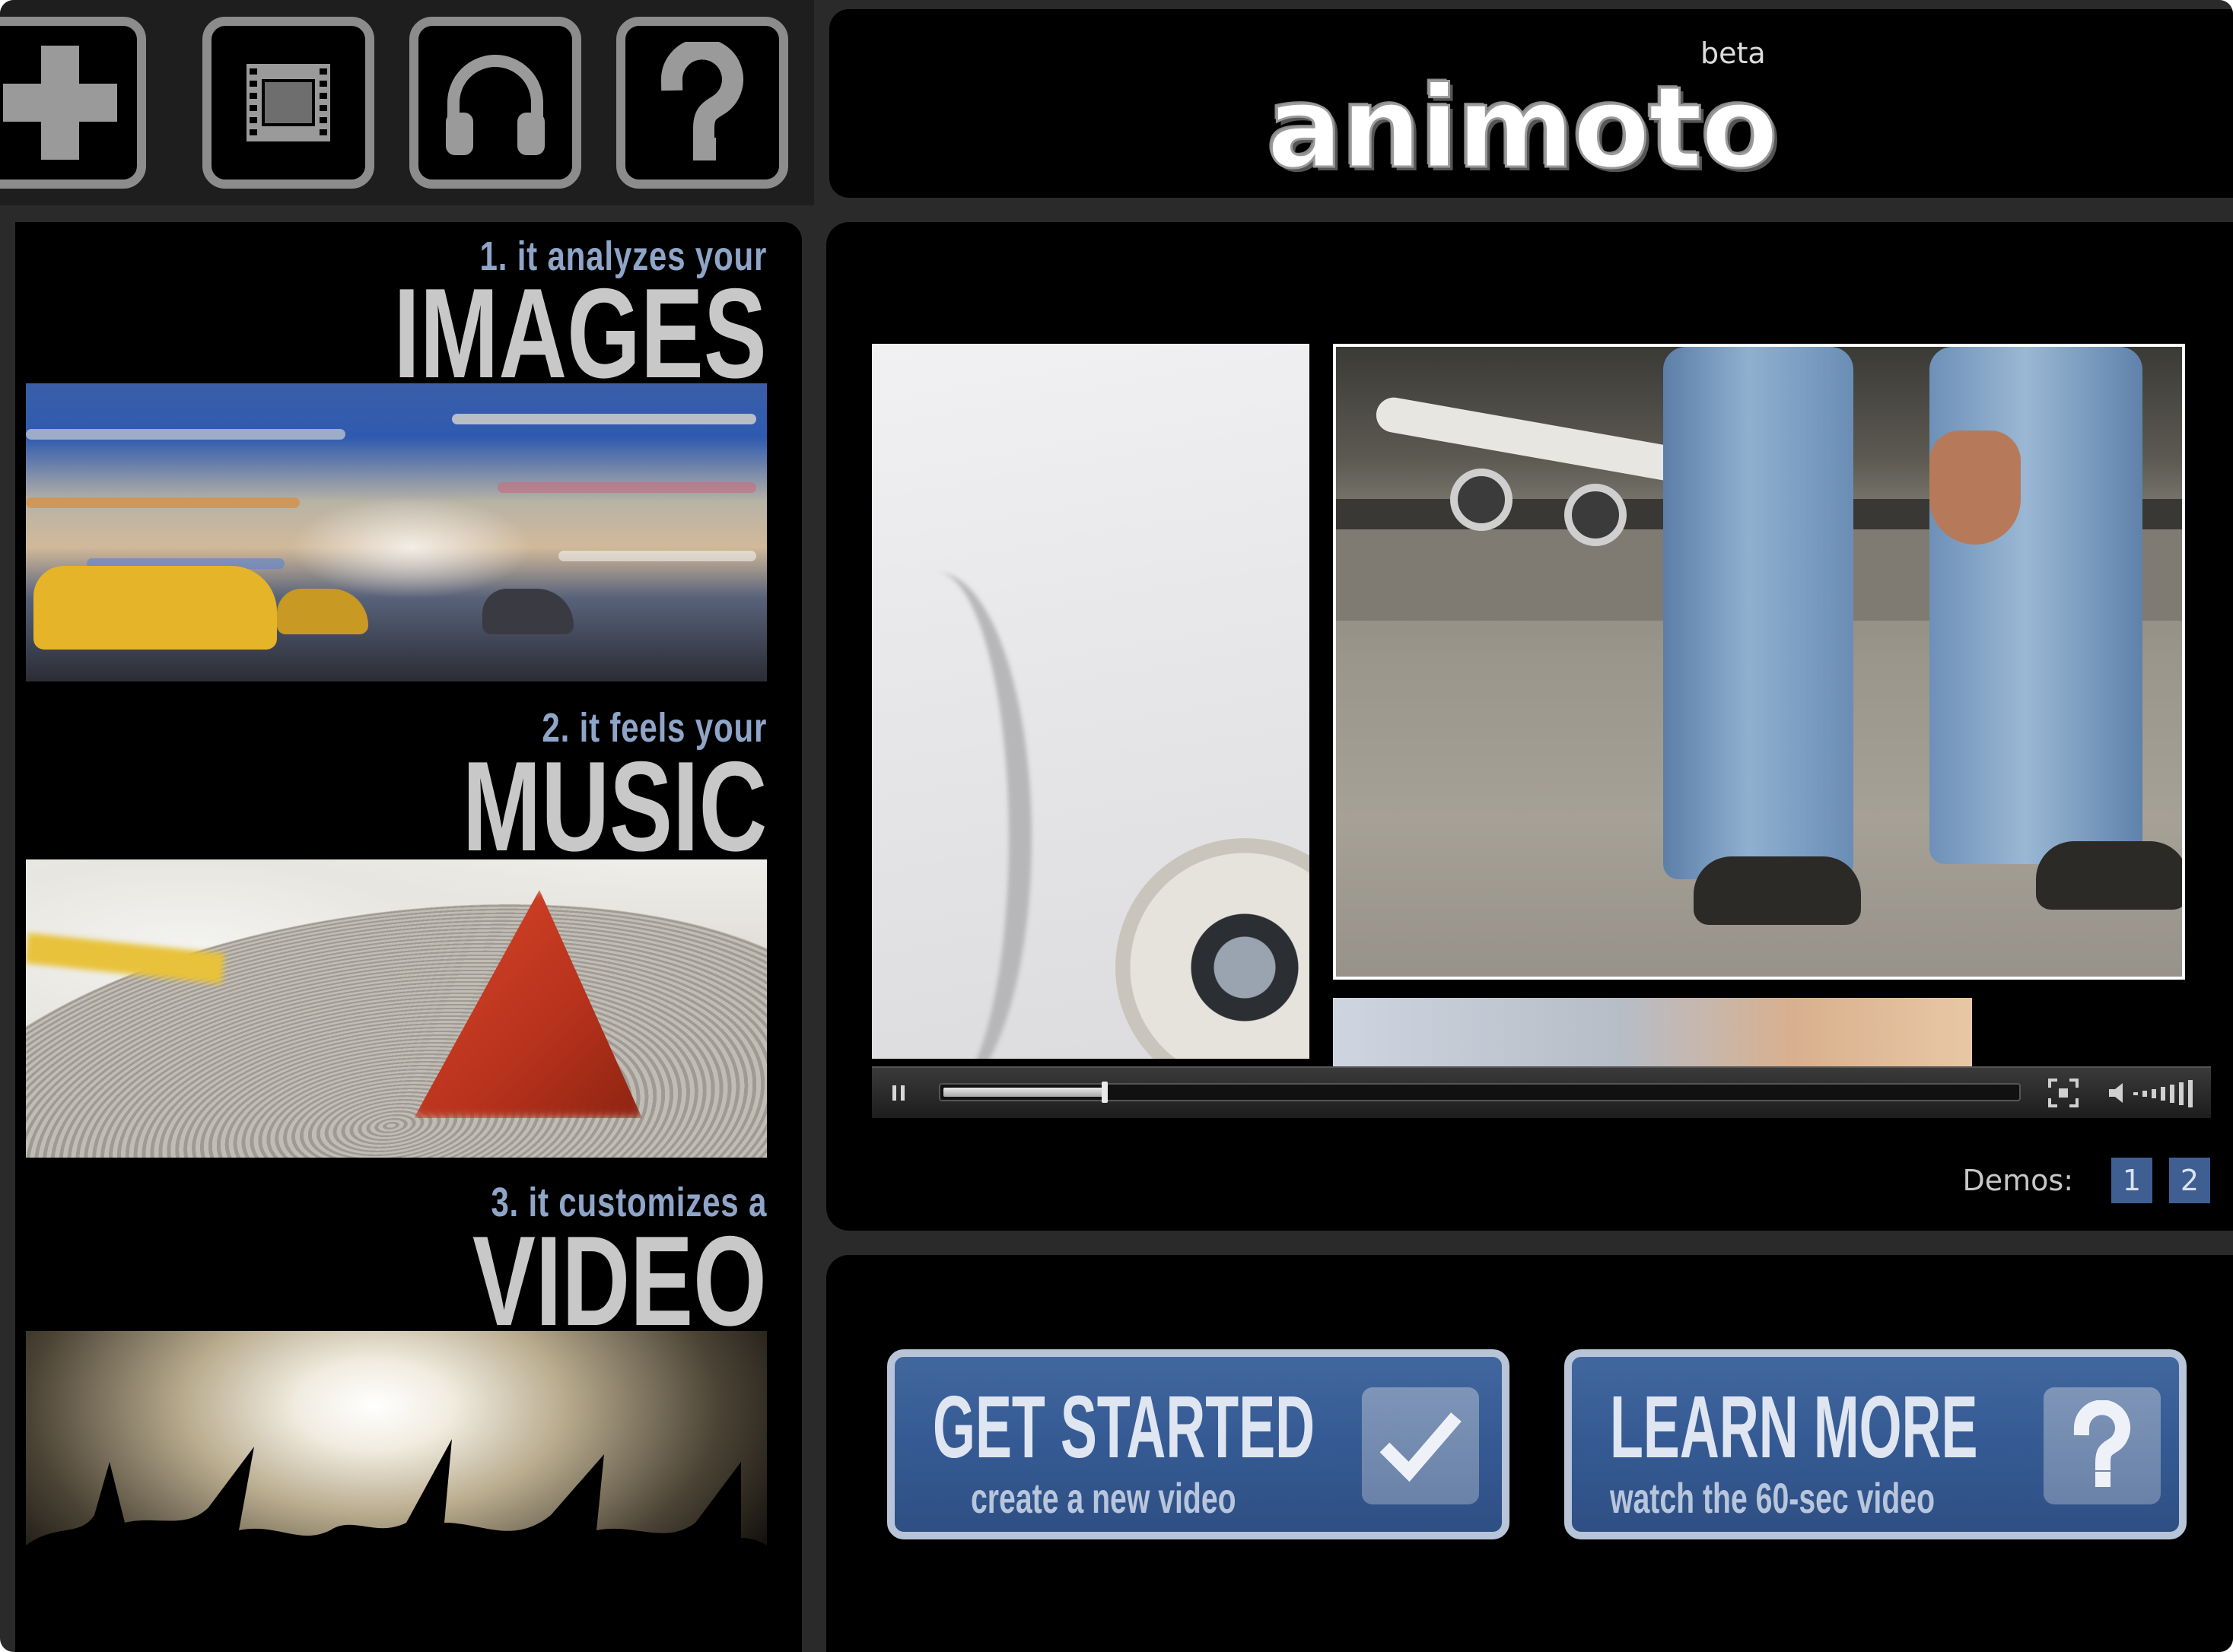 Image resolution: width=2233 pixels, height=1652 pixels. I want to click on learn-more-subtitle: watch the 60-sec video, so click(1773, 1498).